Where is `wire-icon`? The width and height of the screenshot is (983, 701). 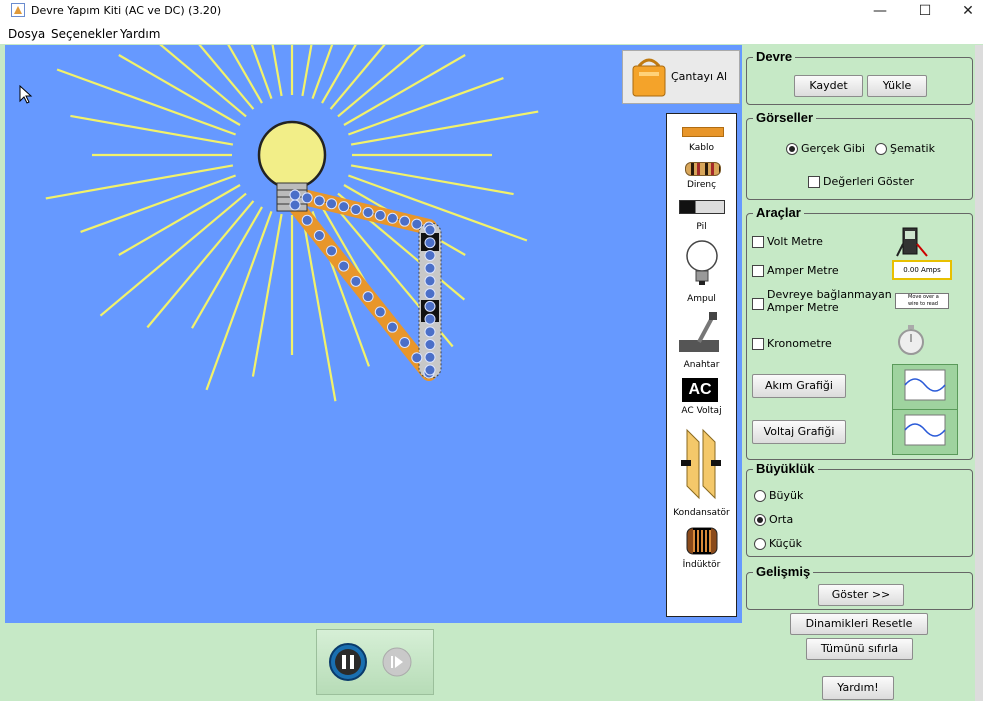
wire-icon is located at coordinates (703, 132).